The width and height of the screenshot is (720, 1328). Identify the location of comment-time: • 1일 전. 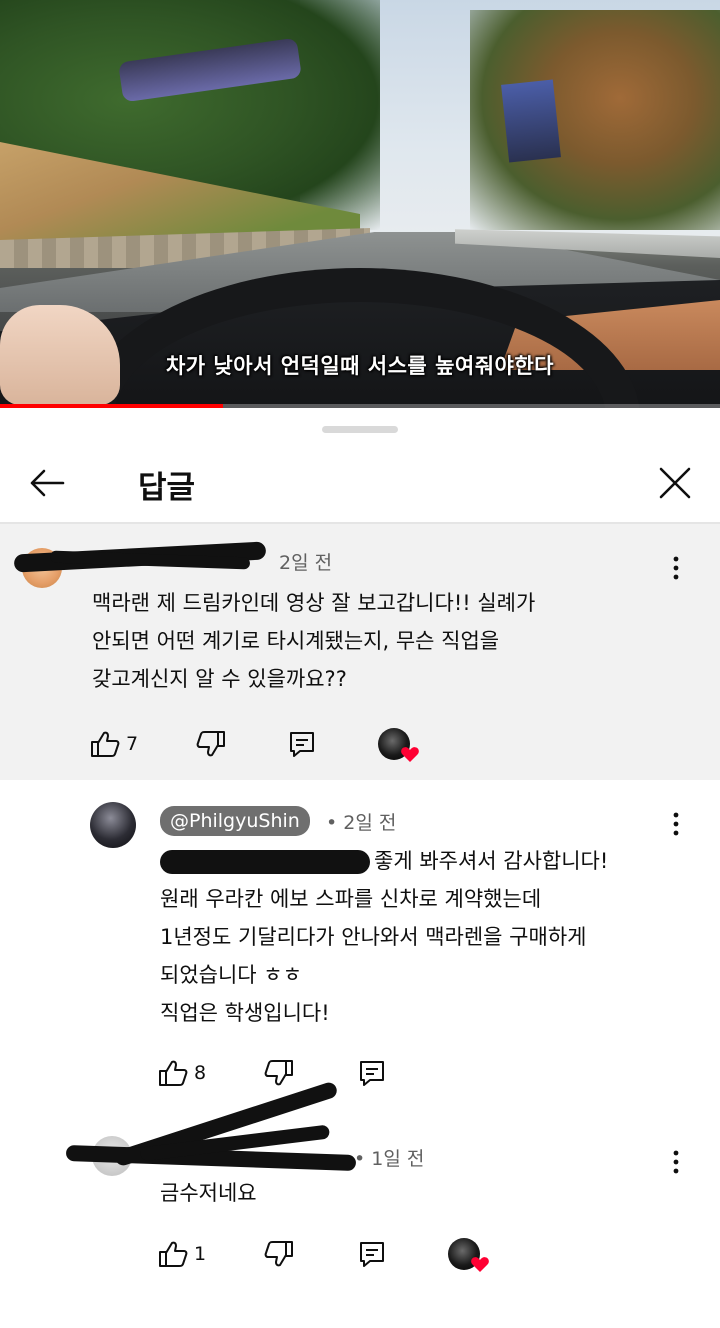
(389, 1159).